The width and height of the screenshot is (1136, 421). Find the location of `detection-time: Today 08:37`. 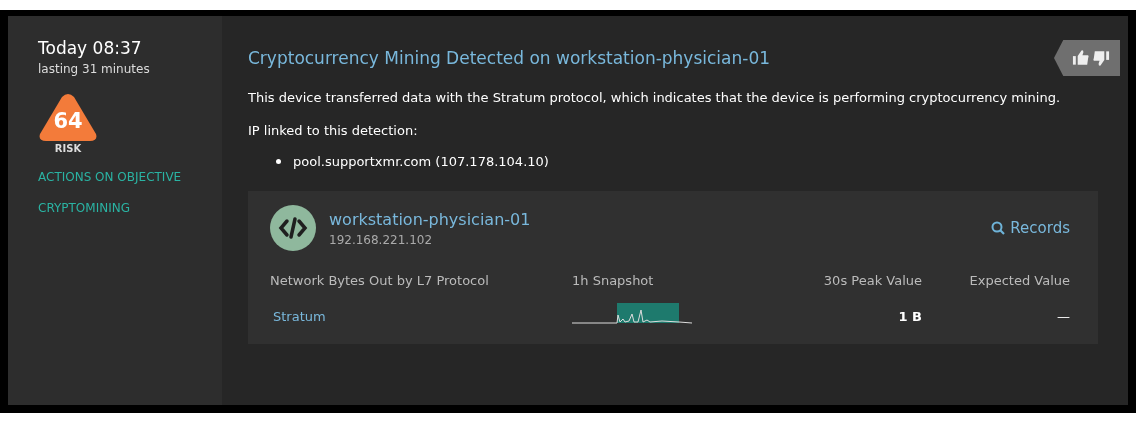

detection-time: Today 08:37 is located at coordinates (90, 48).